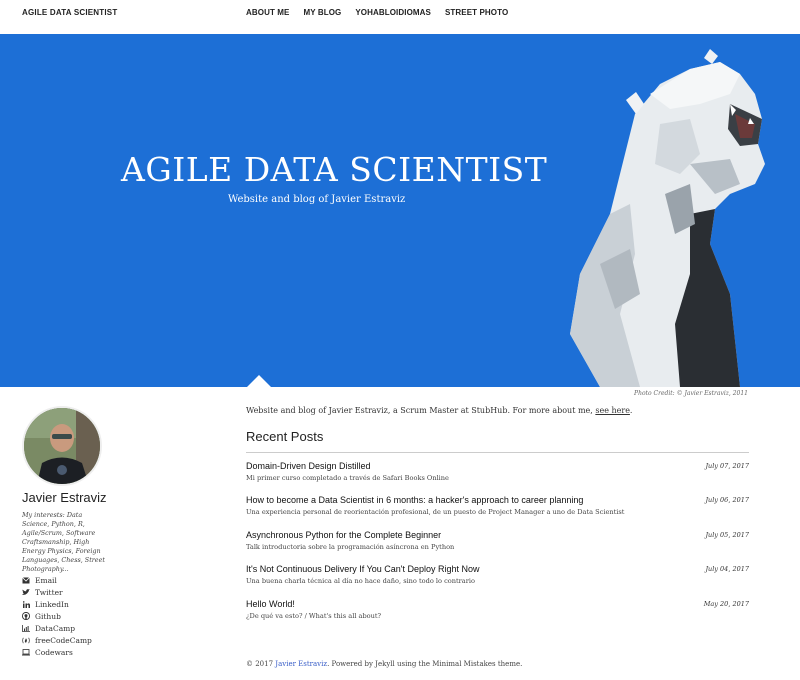 The width and height of the screenshot is (800, 680). Describe the element at coordinates (727, 535) in the screenshot. I see `post-date: July 05, 2017` at that location.